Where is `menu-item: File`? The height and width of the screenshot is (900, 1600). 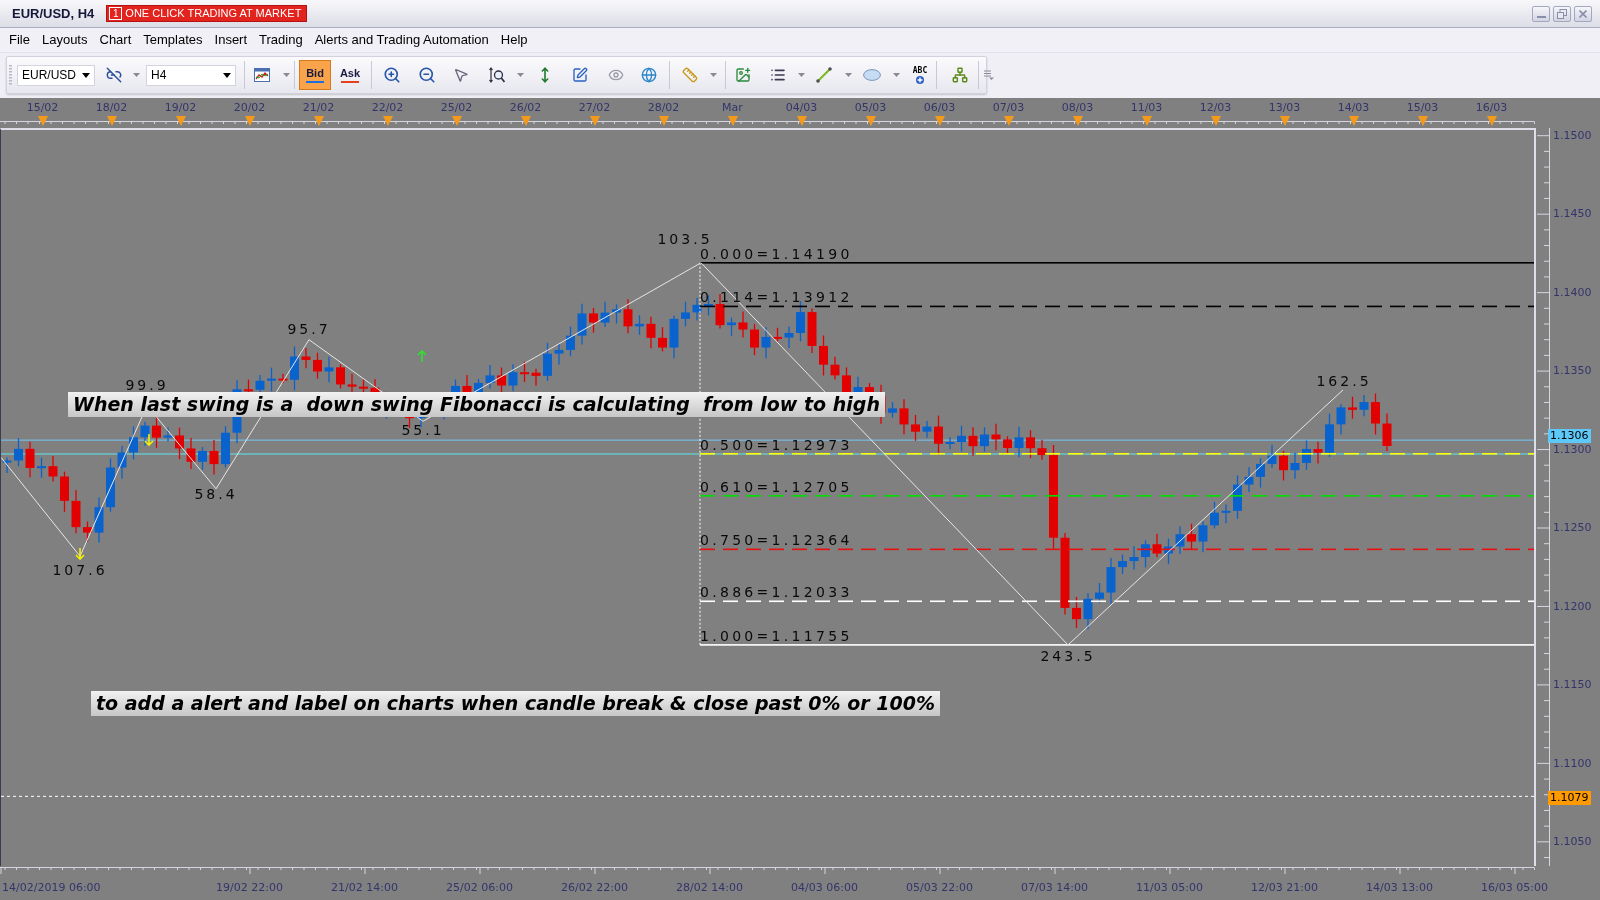
menu-item: File is located at coordinates (19, 40).